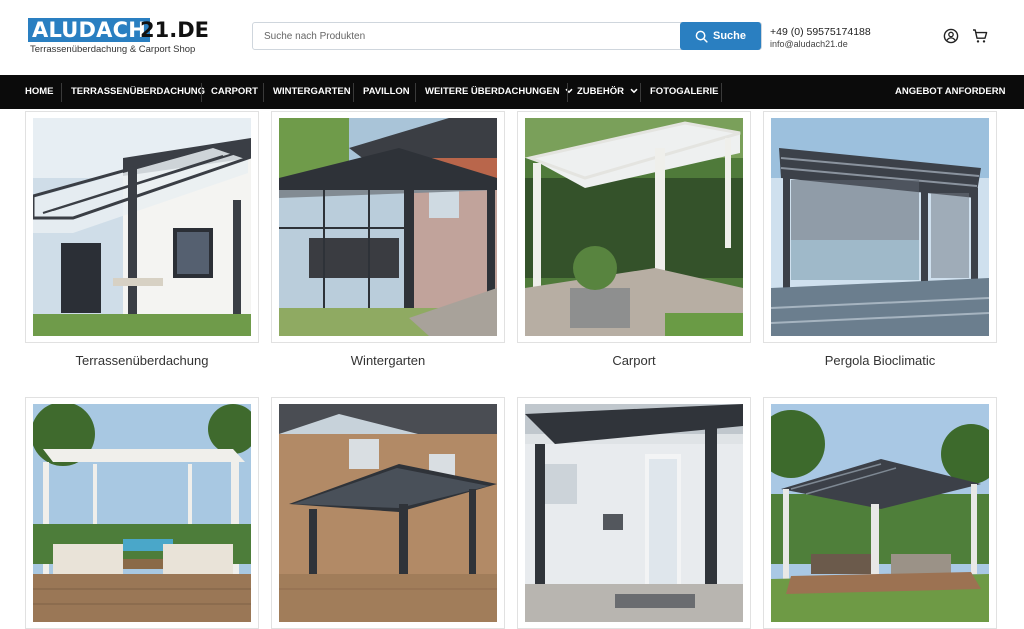 The width and height of the screenshot is (1024, 629). I want to click on nav-weitere-label: WEITERE ÜBERDACHUNGEN, so click(492, 91).